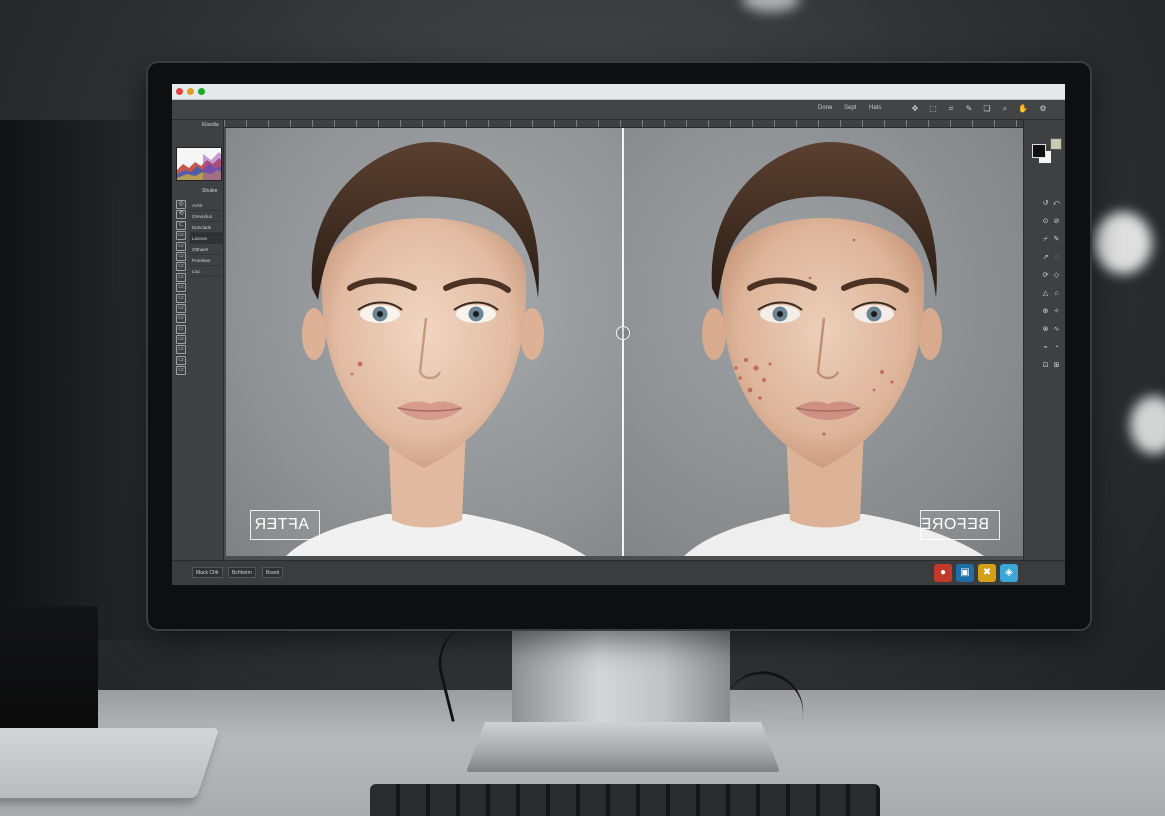 This screenshot has height=816, width=1165. I want to click on divider-handle, so click(623, 333).